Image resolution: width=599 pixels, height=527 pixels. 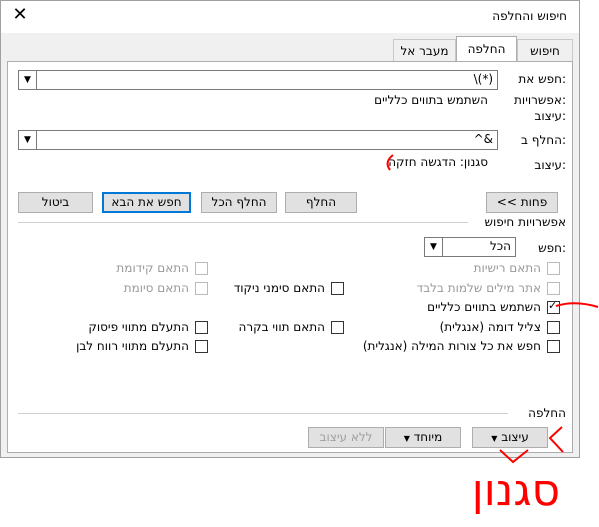 I want to click on handwritten-annotation: סגנון, so click(x=516, y=490).